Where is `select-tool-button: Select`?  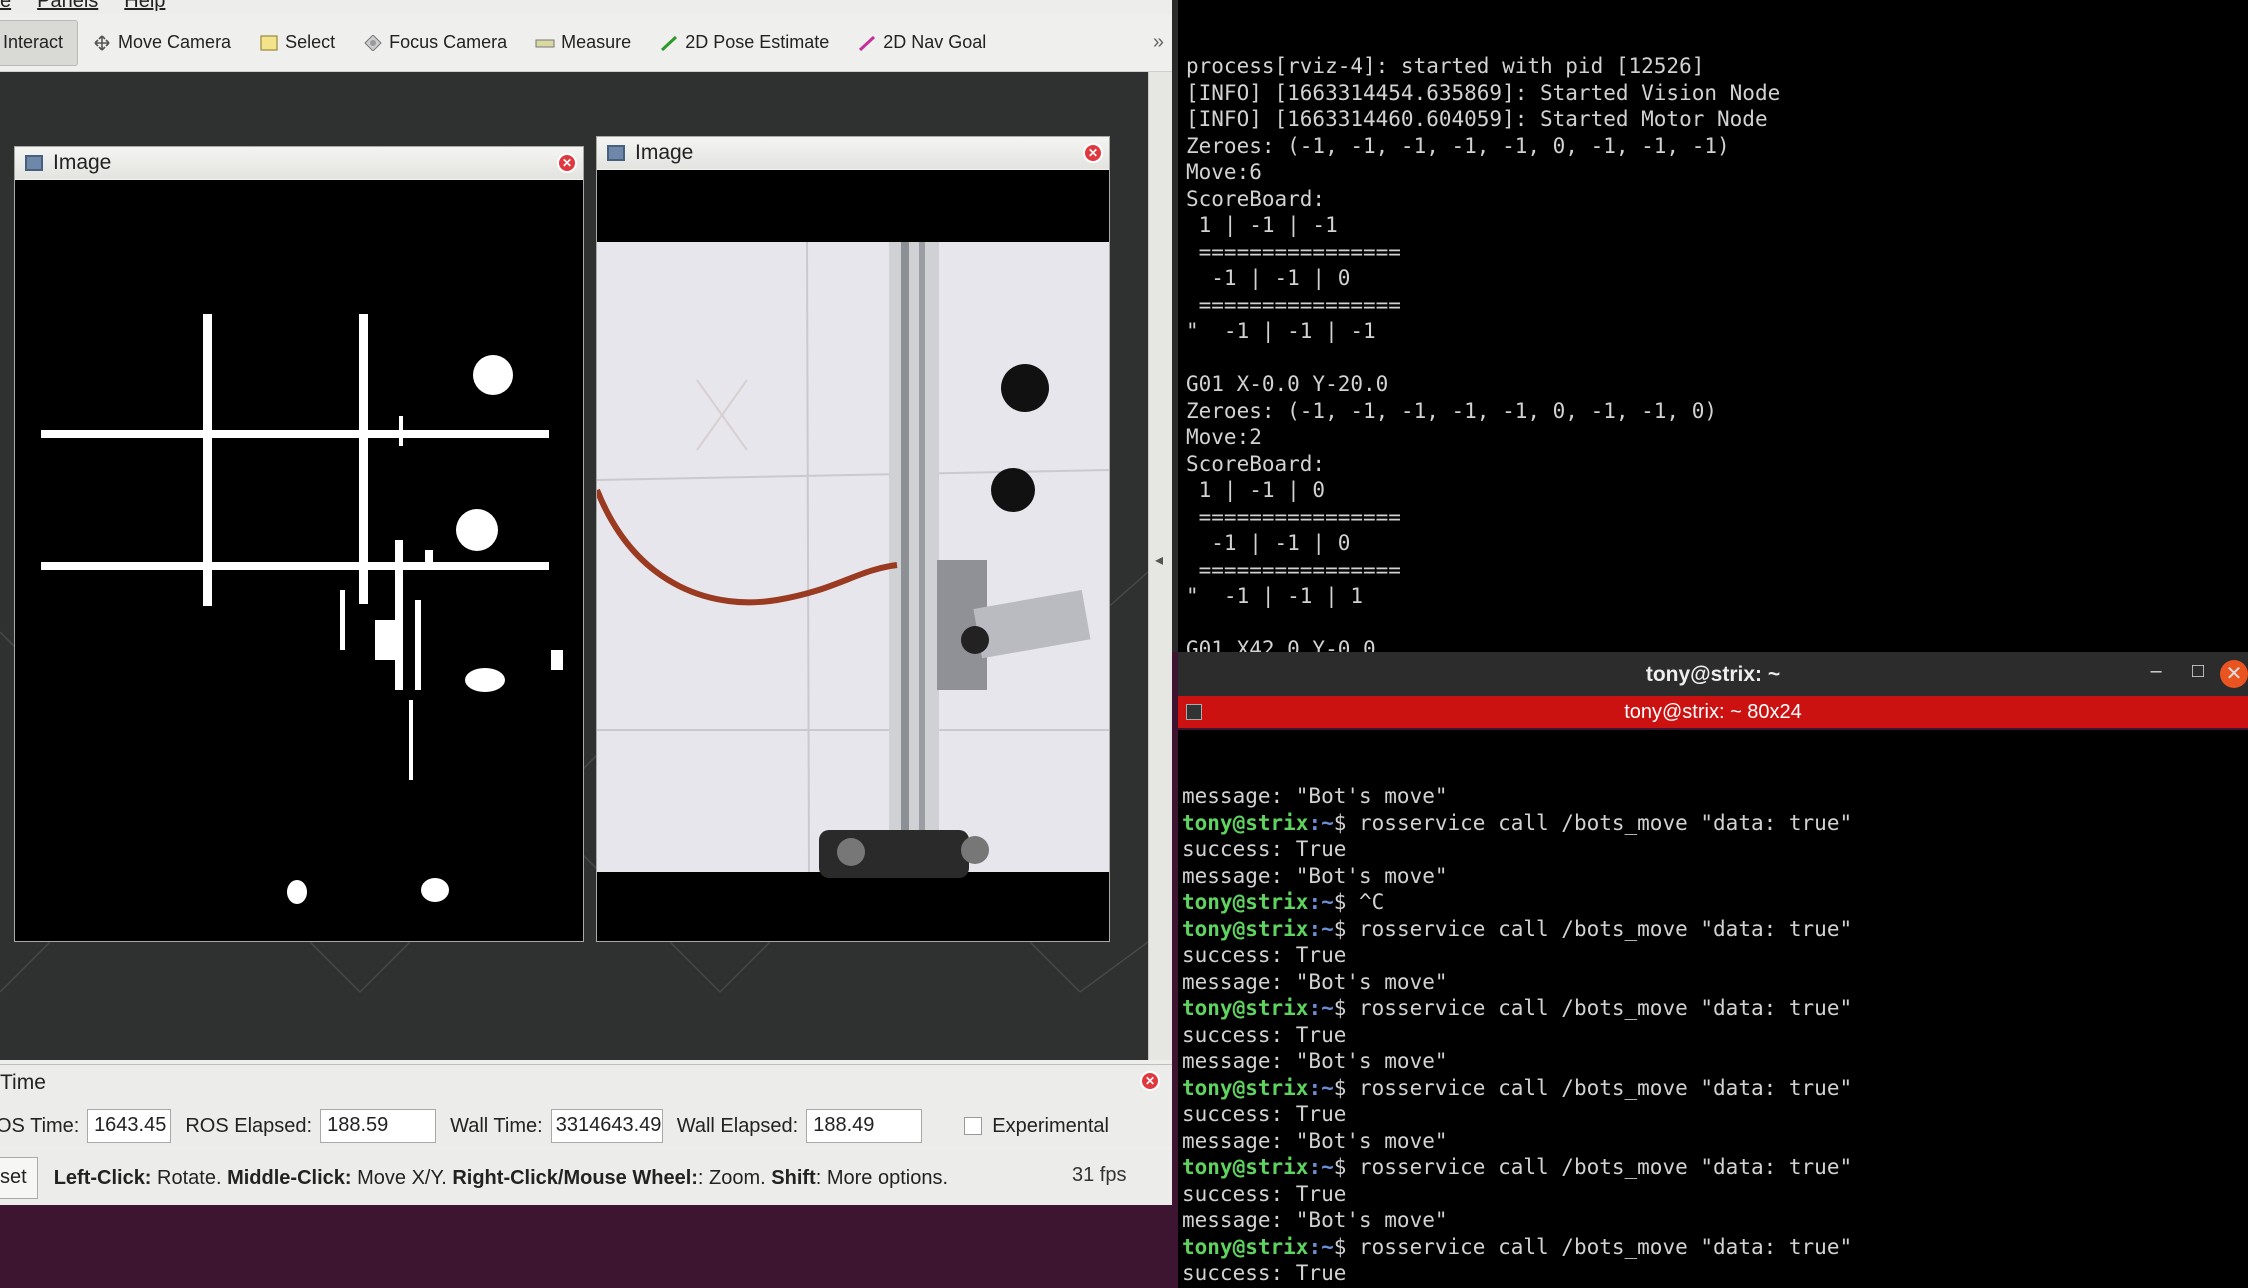
select-tool-button: Select is located at coordinates (297, 43).